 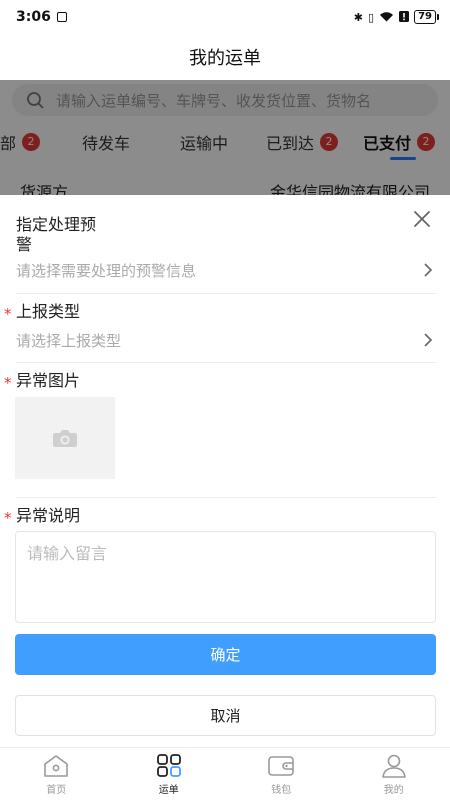 I want to click on description-placeholder: 请输入留言, so click(x=67, y=553).